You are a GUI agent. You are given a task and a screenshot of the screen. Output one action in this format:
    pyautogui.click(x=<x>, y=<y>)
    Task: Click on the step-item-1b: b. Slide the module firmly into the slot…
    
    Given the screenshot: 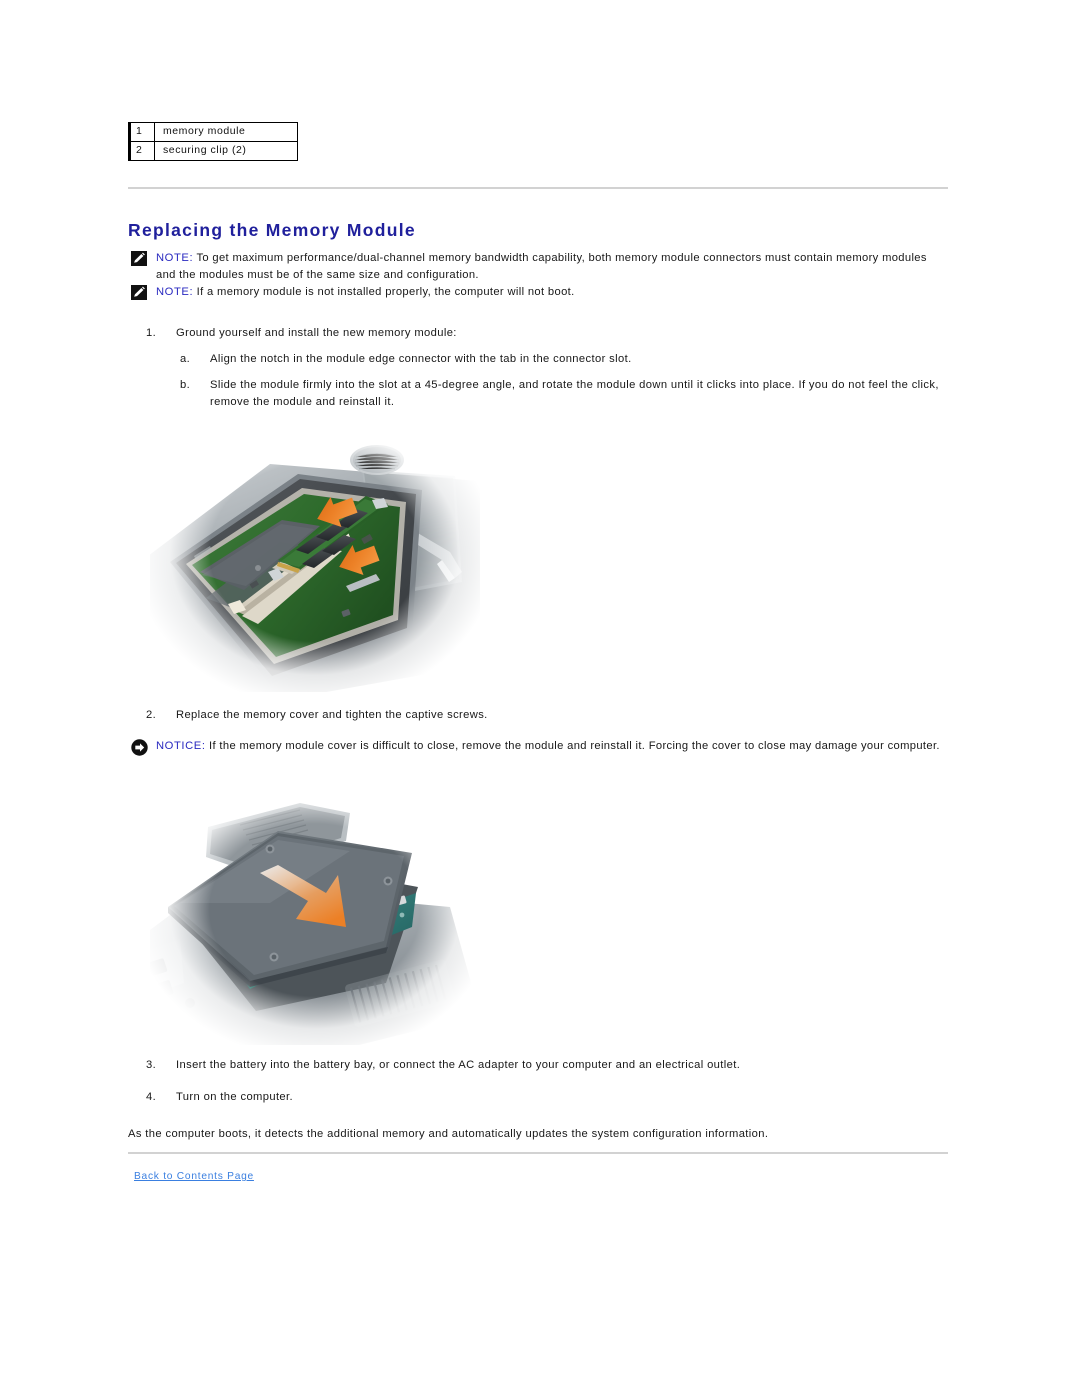 What is the action you would take?
    pyautogui.click(x=575, y=393)
    